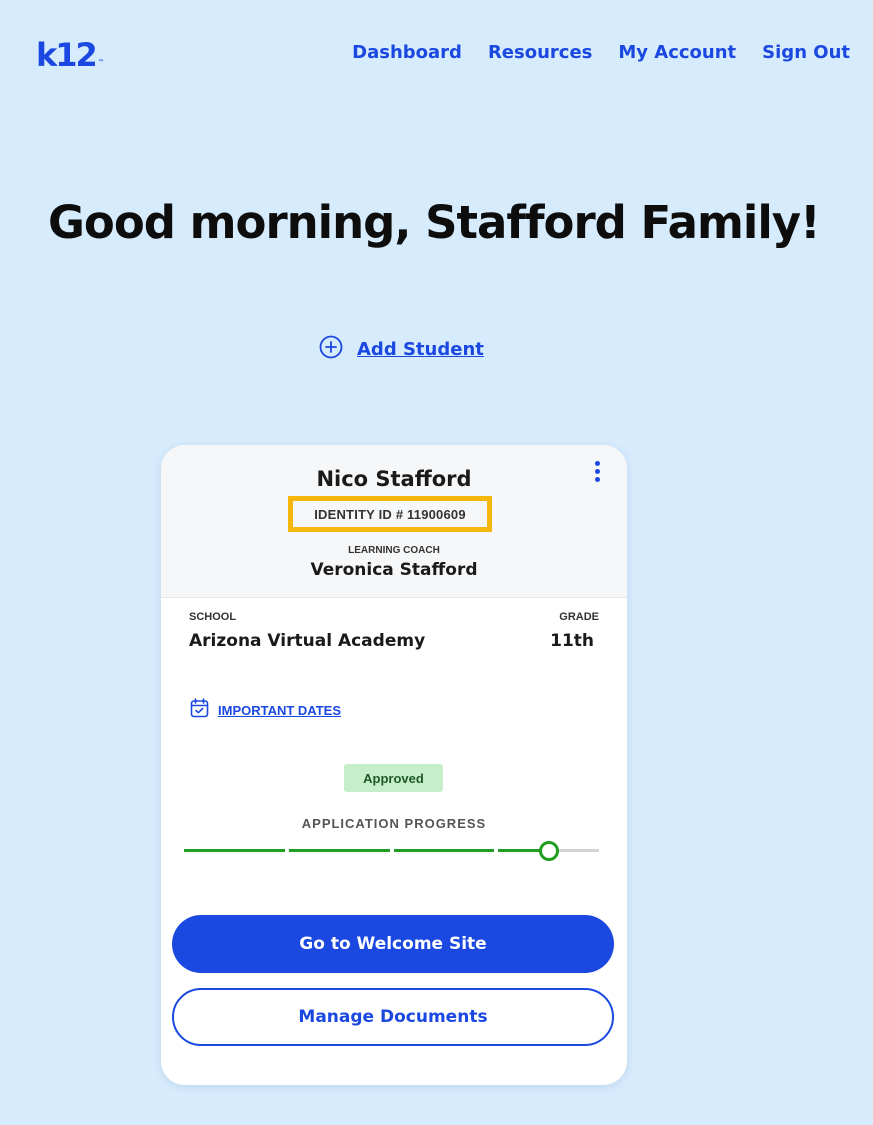  I want to click on learning-coach-name: Veronica Stafford, so click(394, 570).